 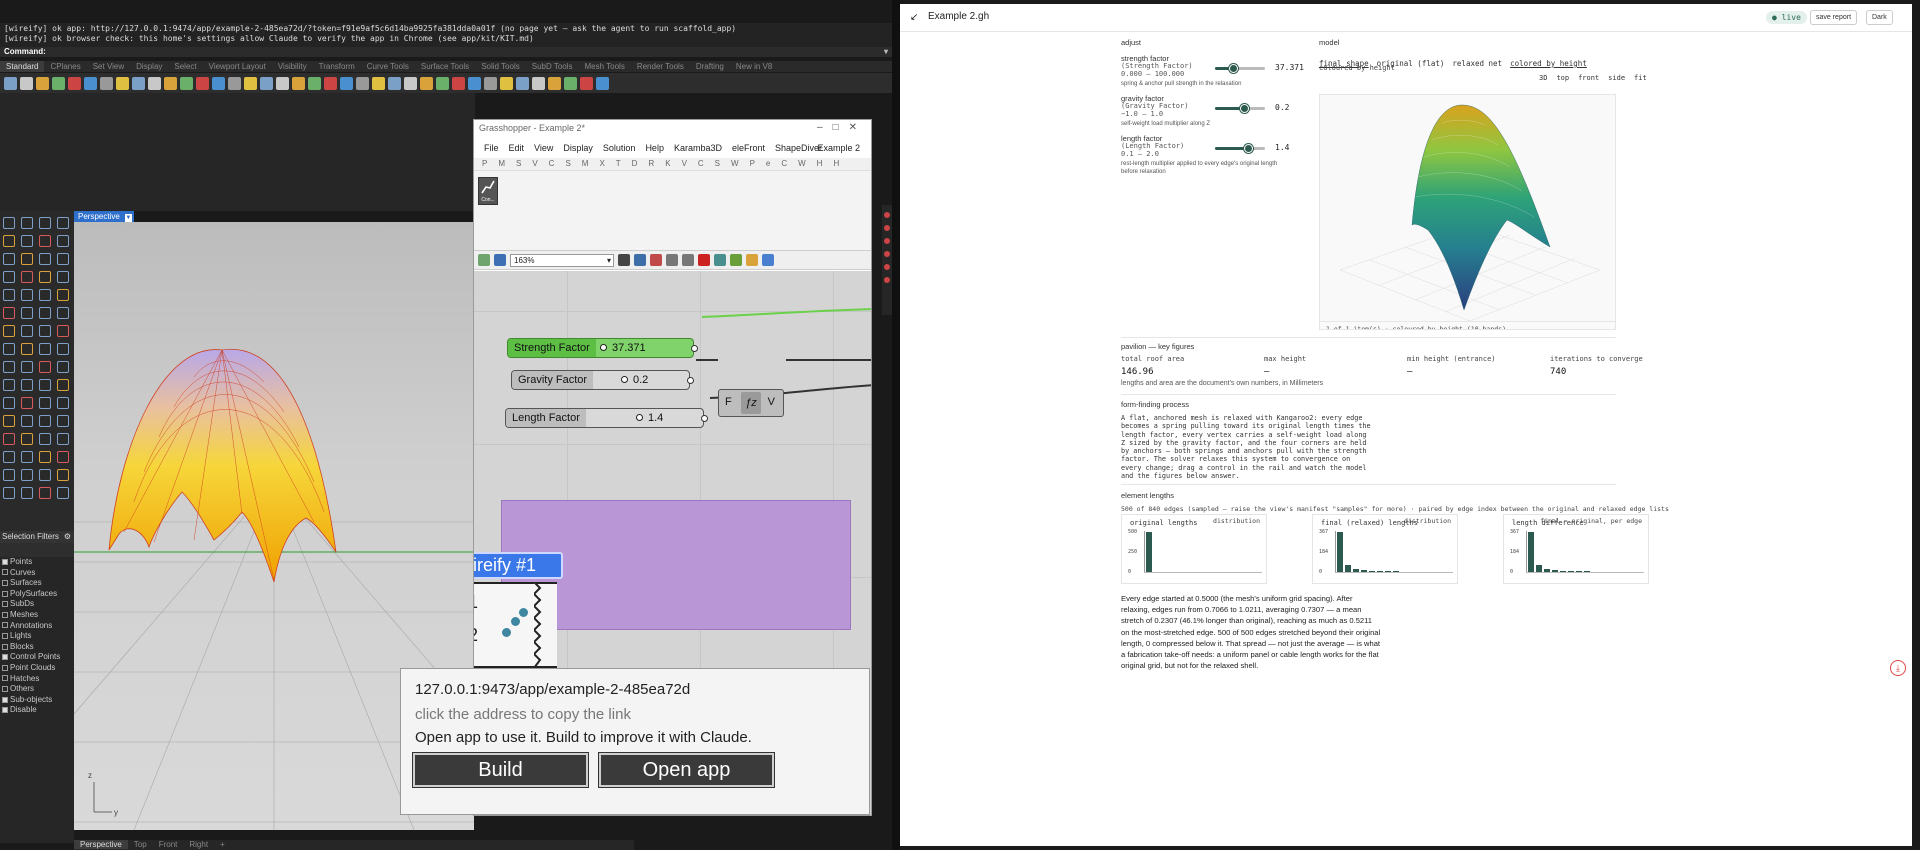 I want to click on build-button: Build, so click(x=500, y=770).